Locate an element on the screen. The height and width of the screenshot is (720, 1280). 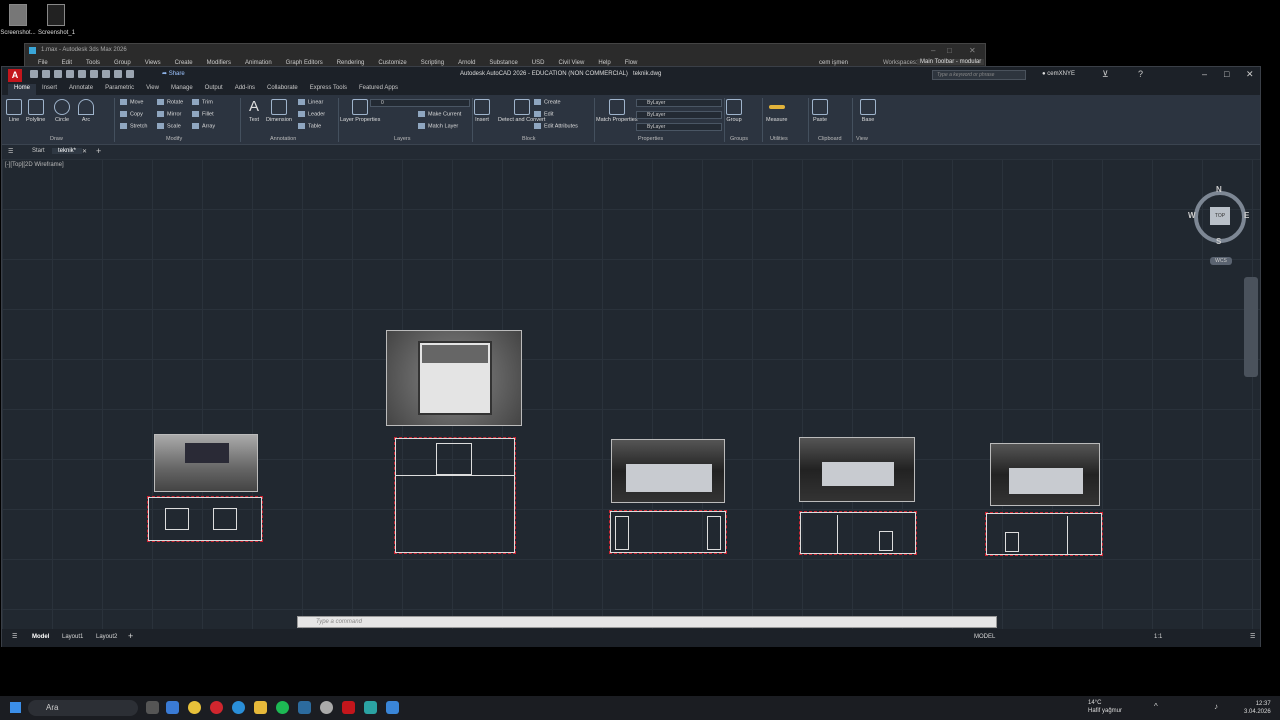
lineweight-dropdown: ByLayer is located at coordinates (679, 127).